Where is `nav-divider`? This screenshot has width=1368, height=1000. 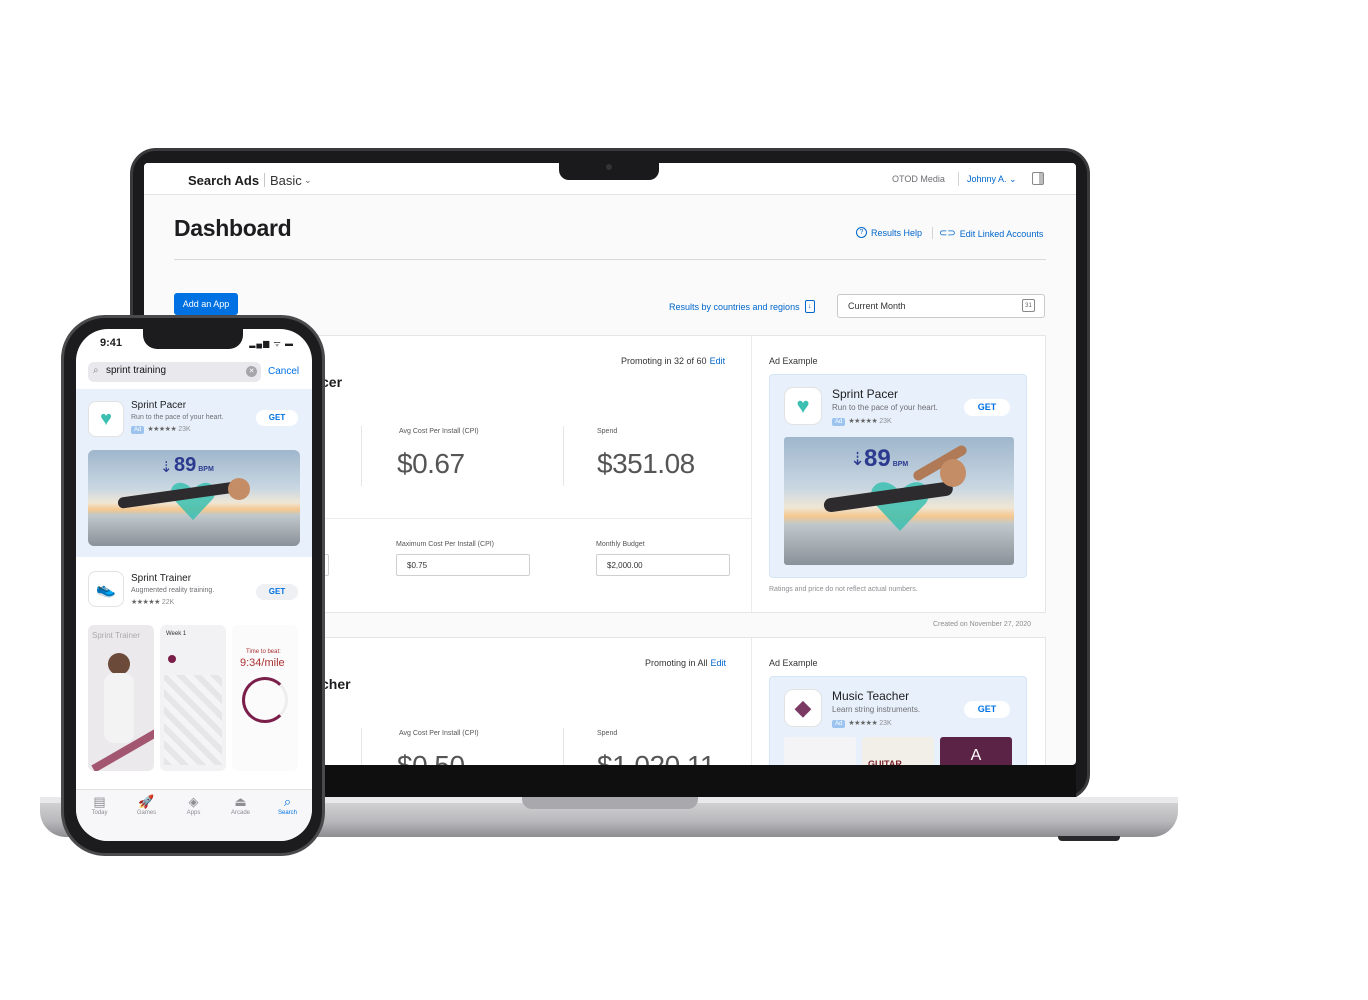
nav-divider is located at coordinates (958, 179).